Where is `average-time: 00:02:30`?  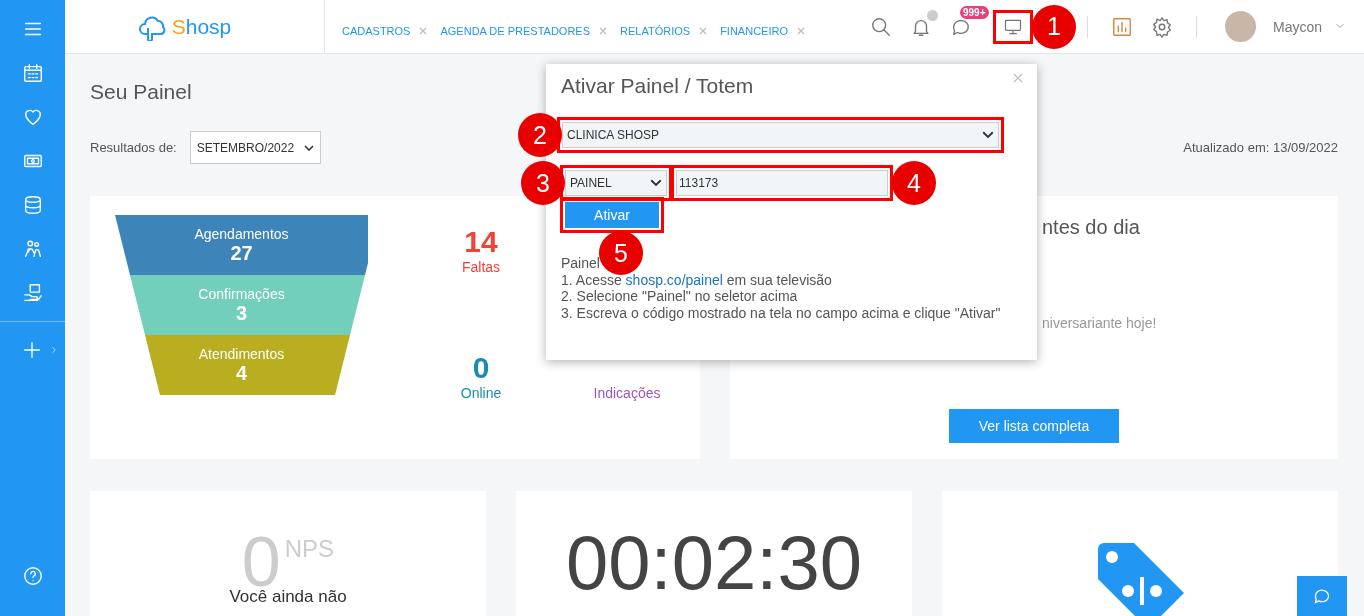
average-time: 00:02:30 is located at coordinates (714, 563).